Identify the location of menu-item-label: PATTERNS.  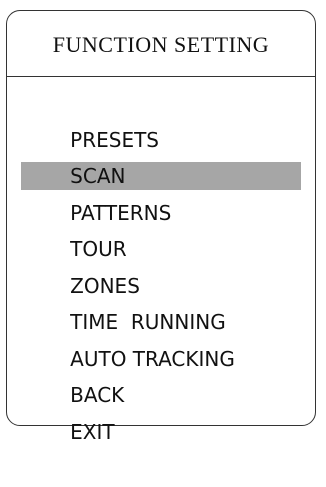
(121, 212).